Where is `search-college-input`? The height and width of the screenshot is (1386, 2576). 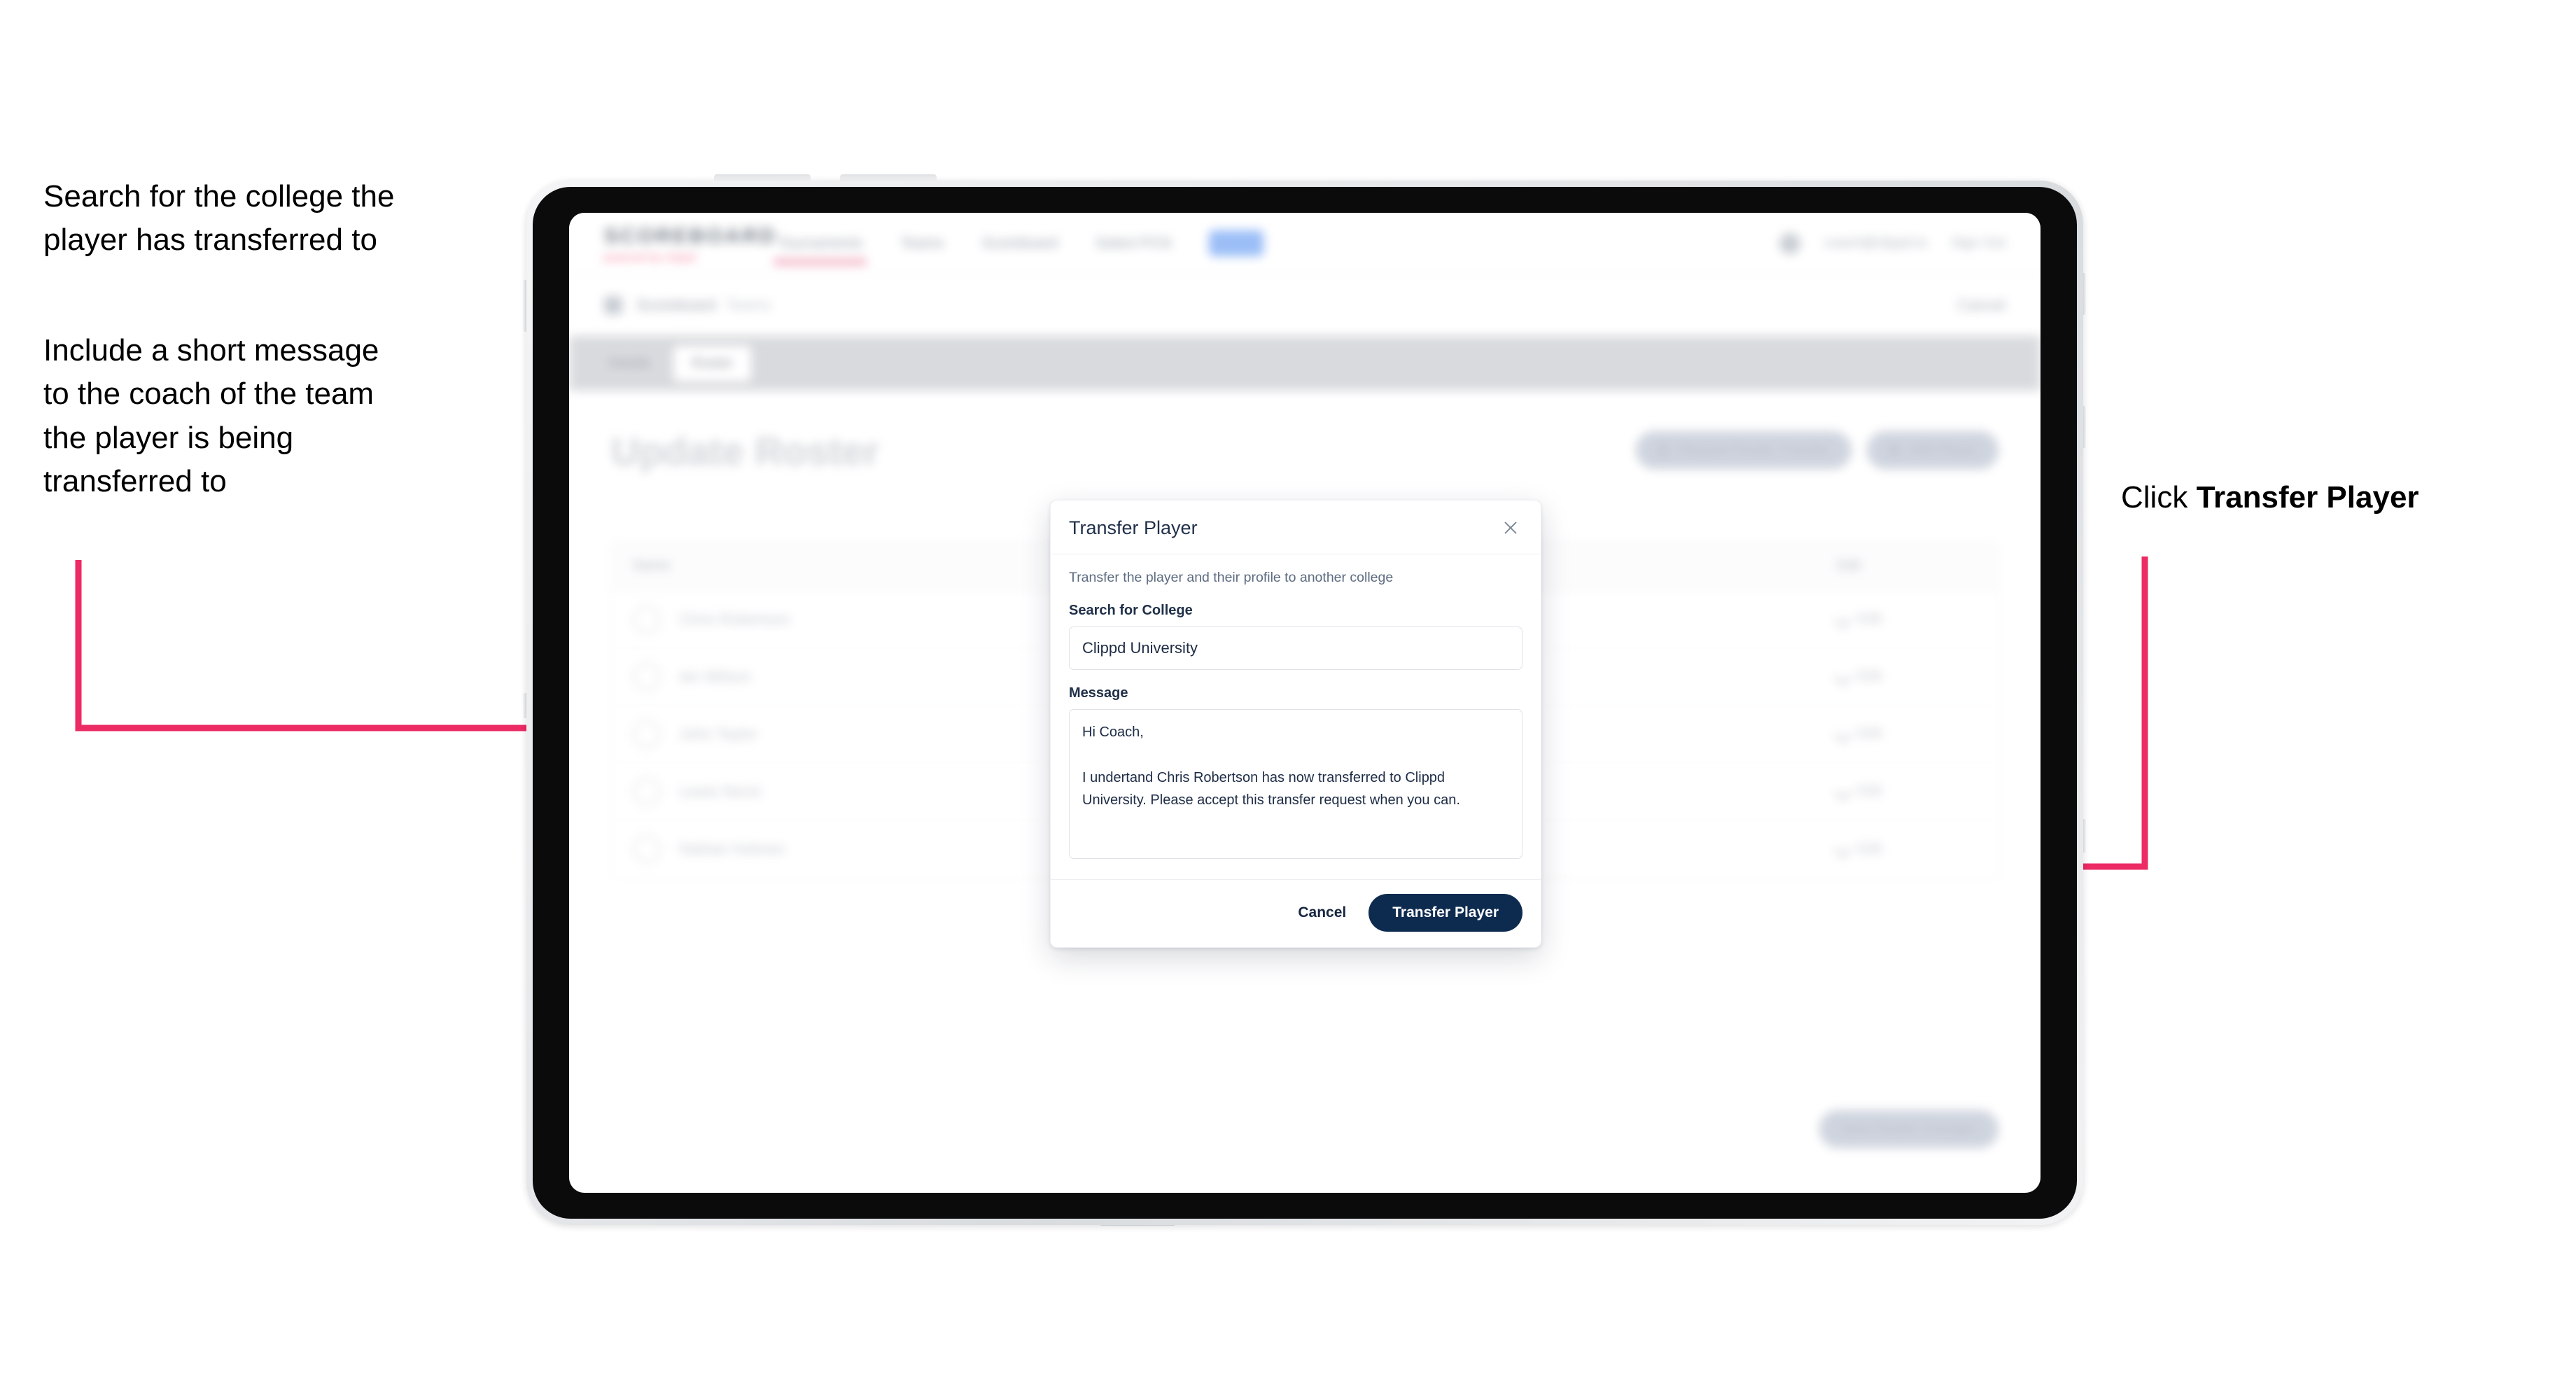 search-college-input is located at coordinates (1295, 648).